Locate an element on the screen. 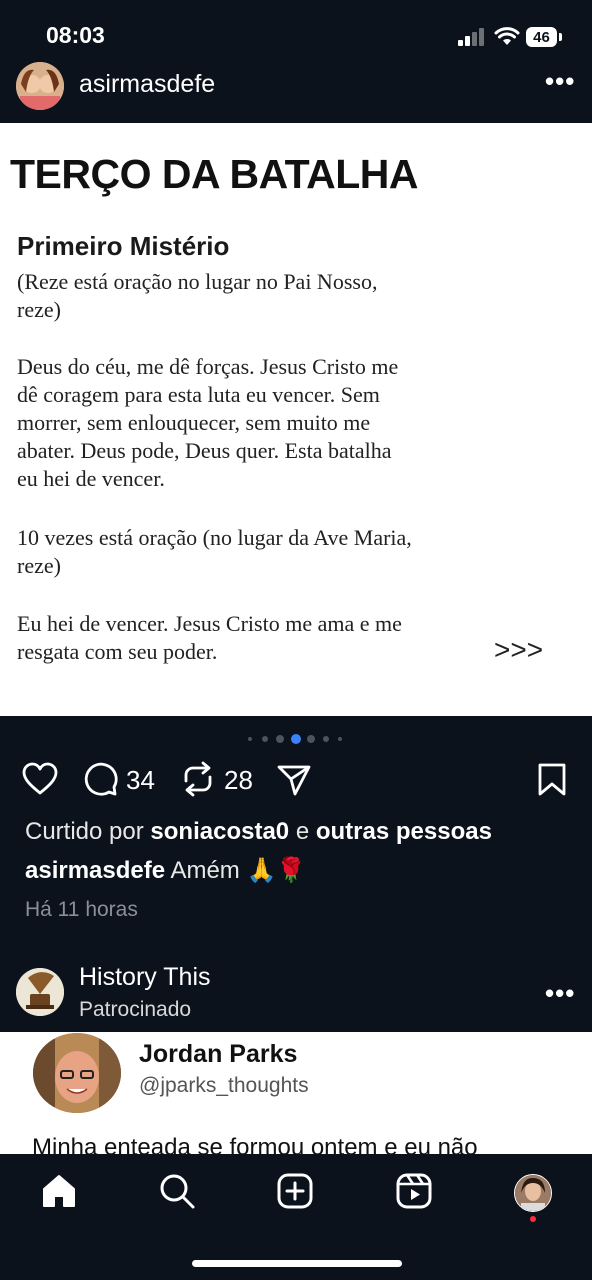 The width and height of the screenshot is (592, 1280). caption-username: asirmasdefe is located at coordinates (95, 870).